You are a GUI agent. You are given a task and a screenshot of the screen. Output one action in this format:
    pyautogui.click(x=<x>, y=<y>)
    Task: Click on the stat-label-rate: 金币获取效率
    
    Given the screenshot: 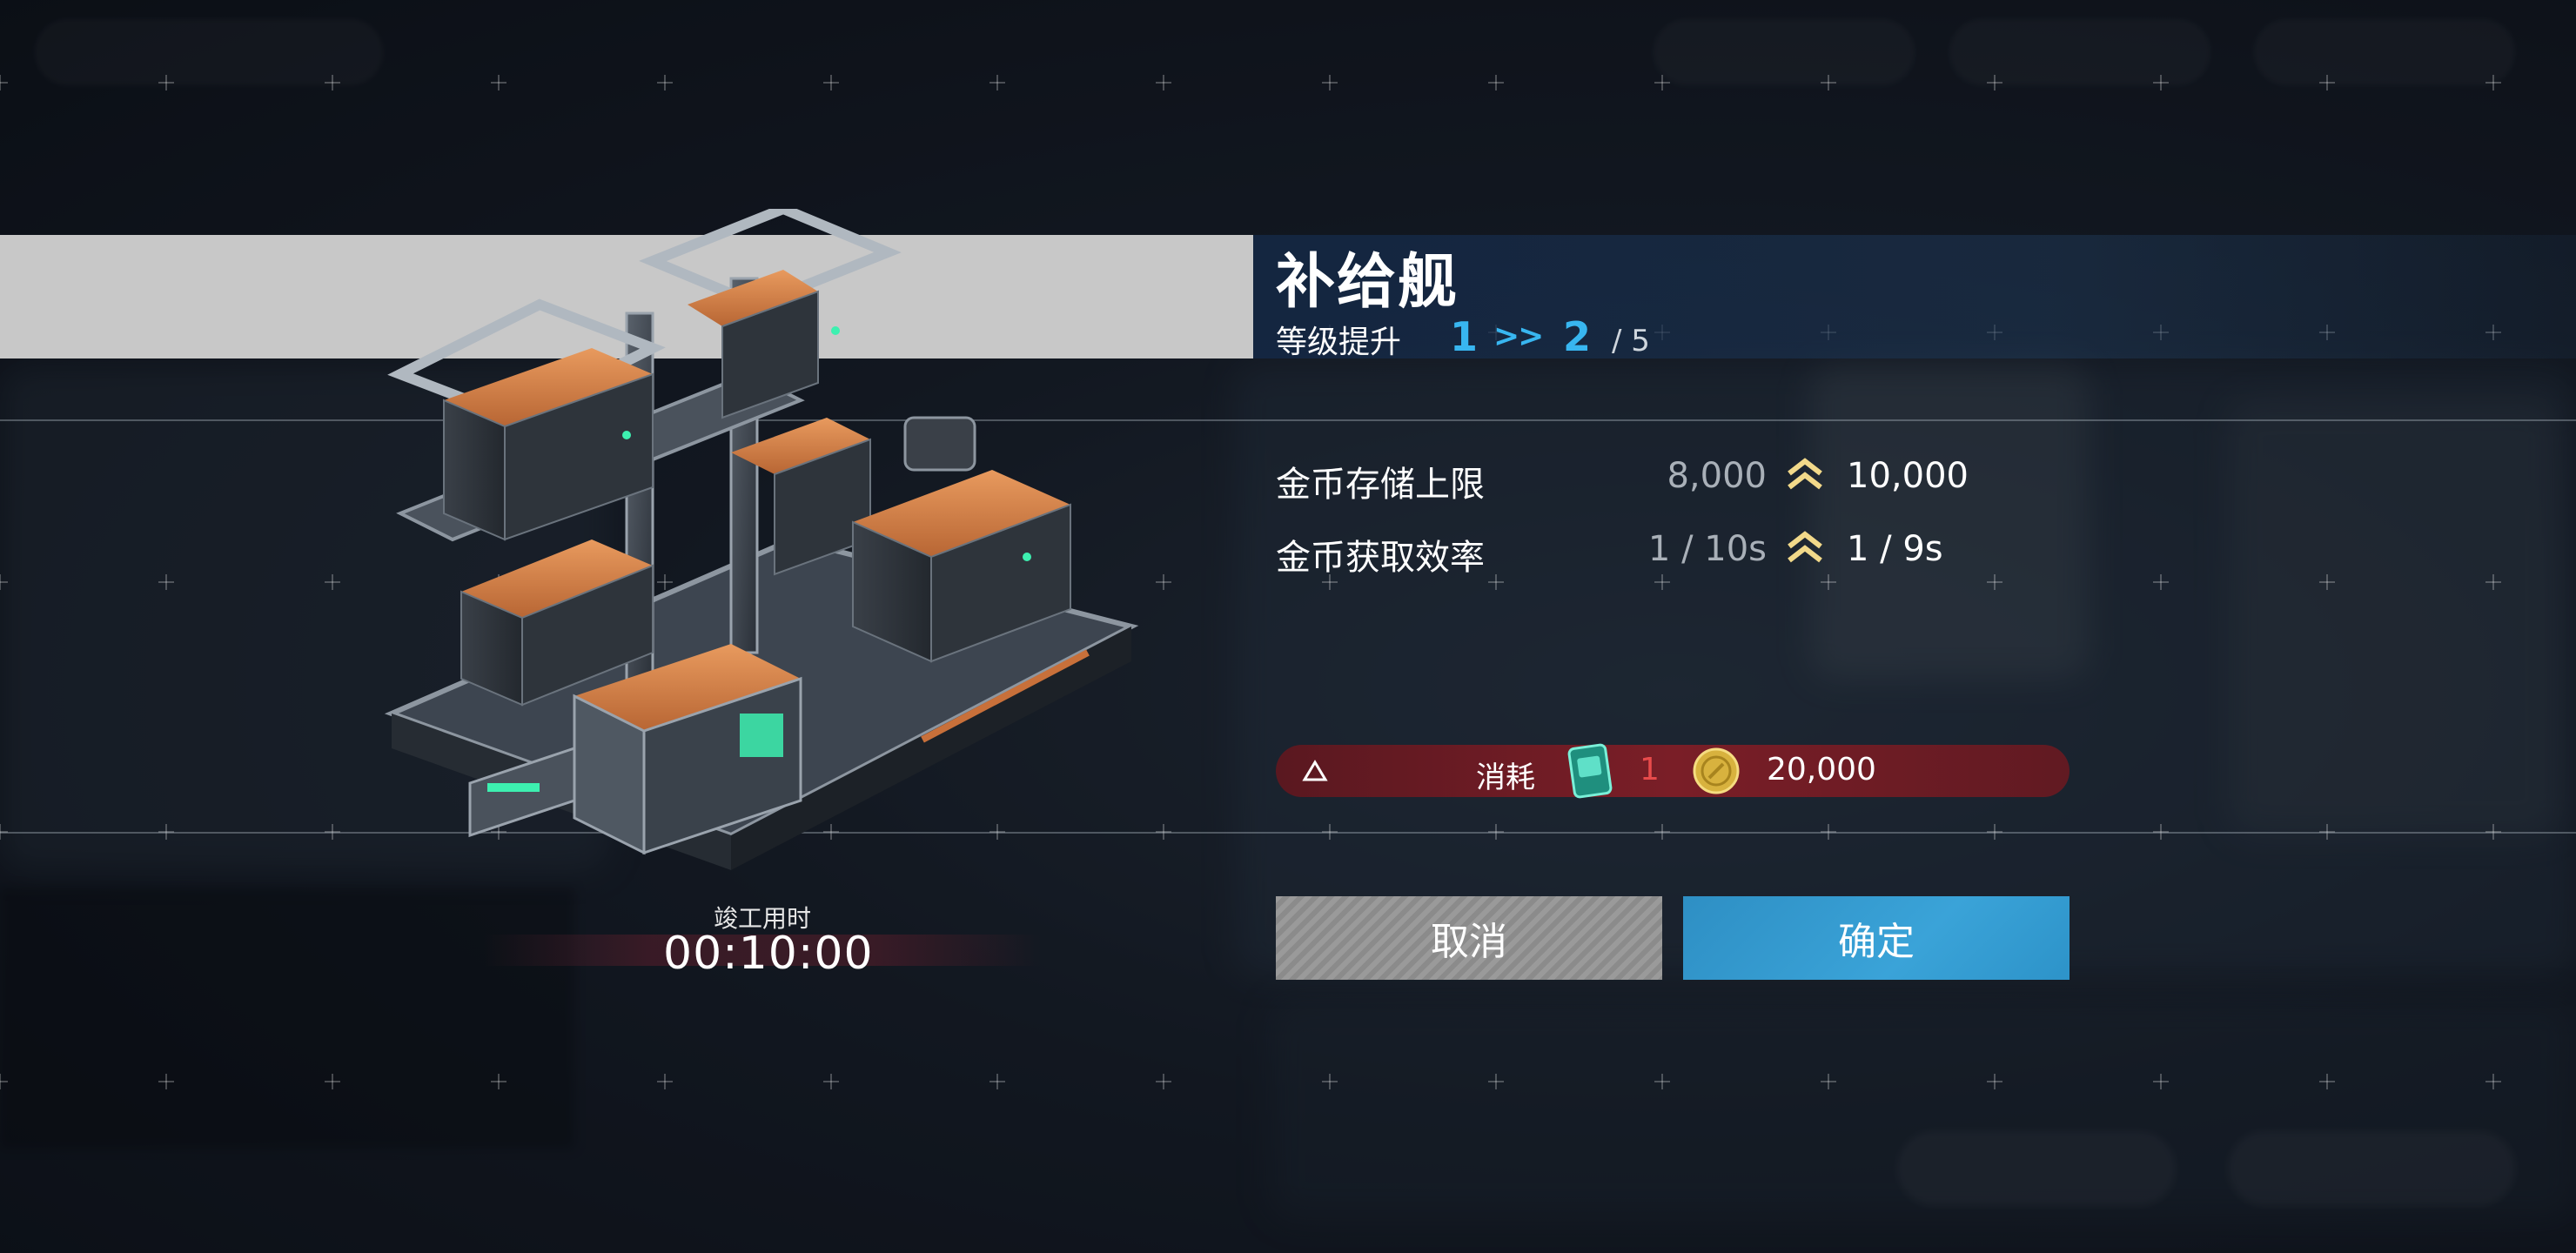 What is the action you would take?
    pyautogui.click(x=1380, y=558)
    